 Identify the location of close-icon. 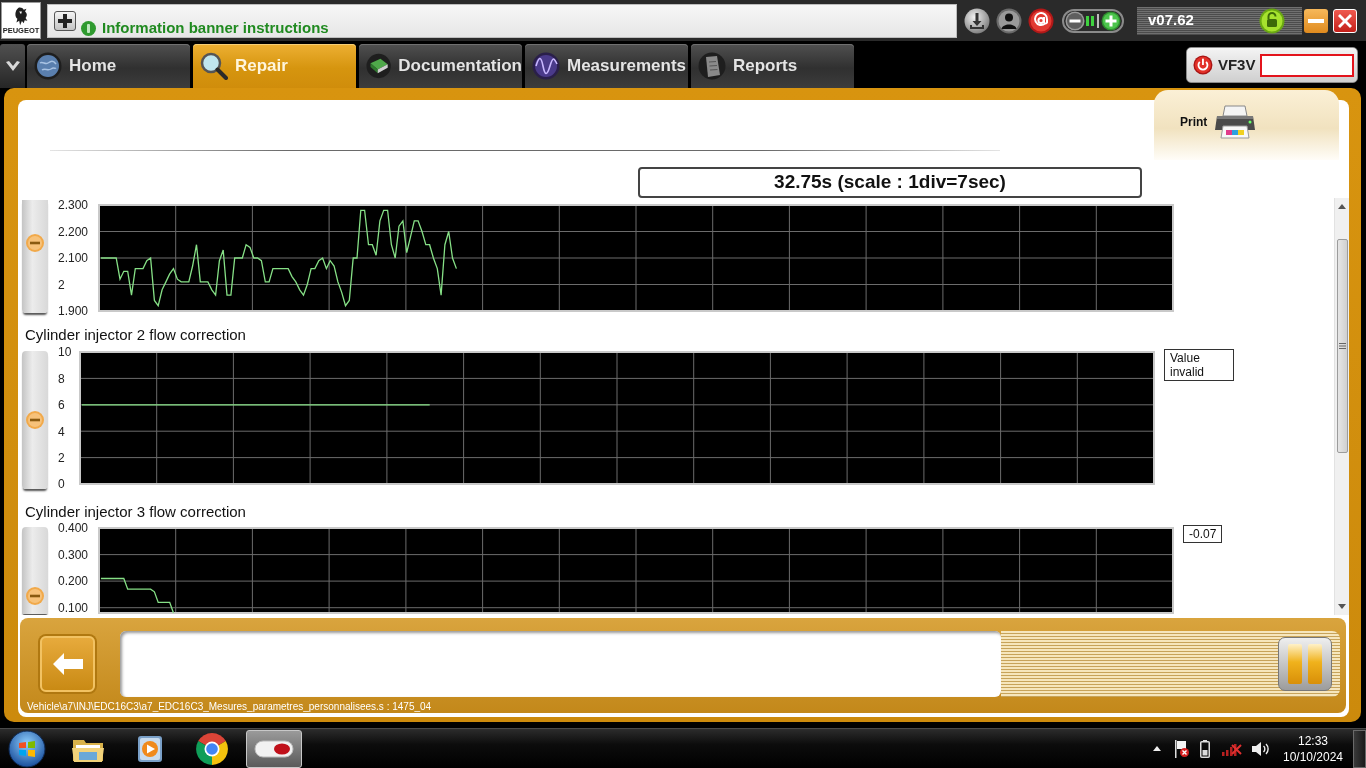
(1345, 20).